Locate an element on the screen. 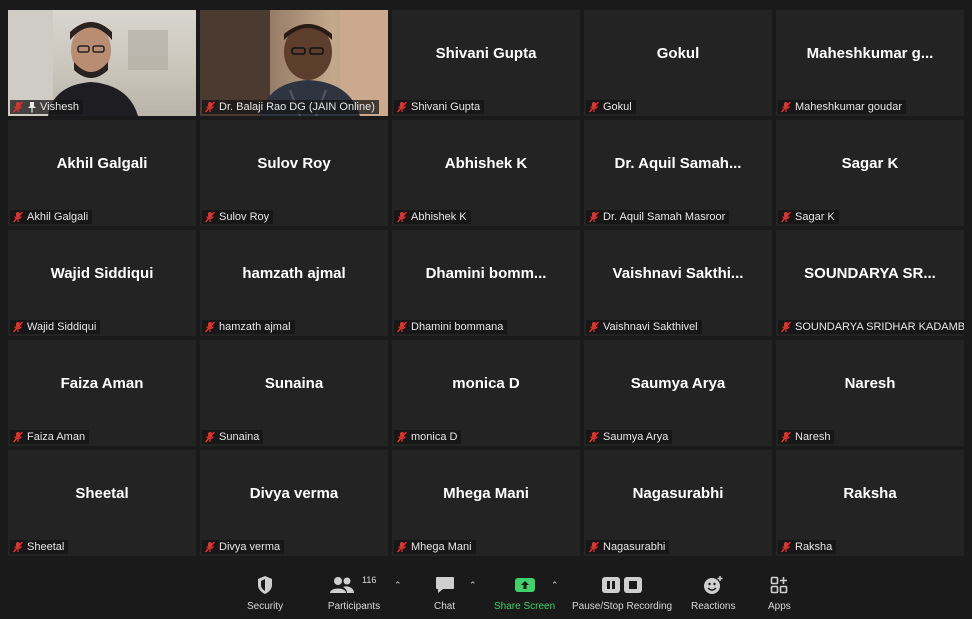 Image resolution: width=972 pixels, height=619 pixels. participant-name: Akhil Galgali is located at coordinates (58, 217).